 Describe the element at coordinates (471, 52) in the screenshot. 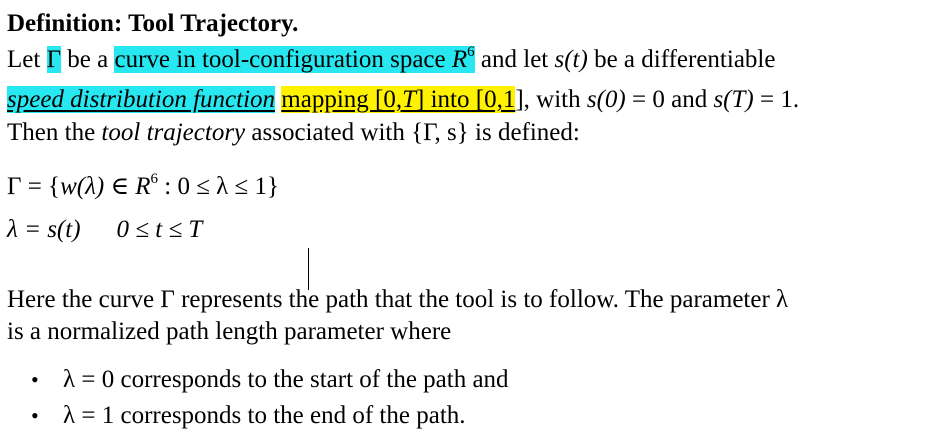

I see `r-superscript: 6` at that location.